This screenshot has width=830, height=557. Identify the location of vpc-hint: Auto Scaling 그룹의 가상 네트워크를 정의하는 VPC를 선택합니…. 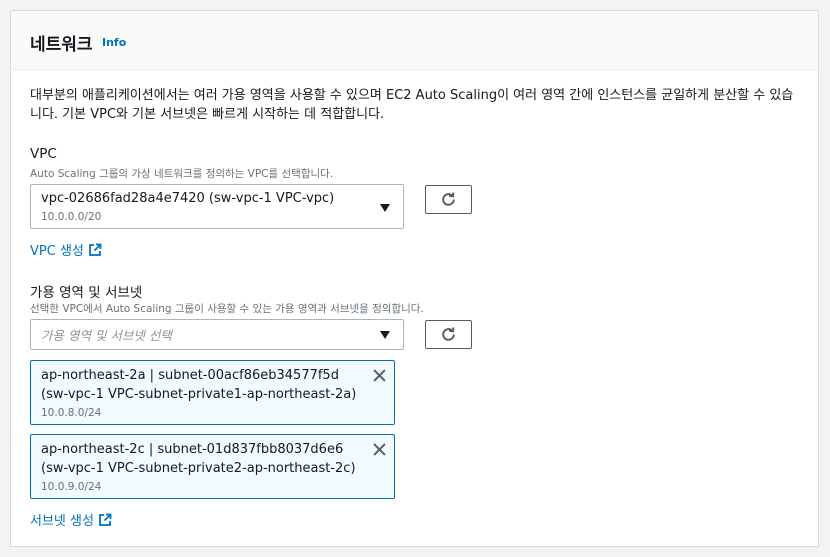
(182, 174).